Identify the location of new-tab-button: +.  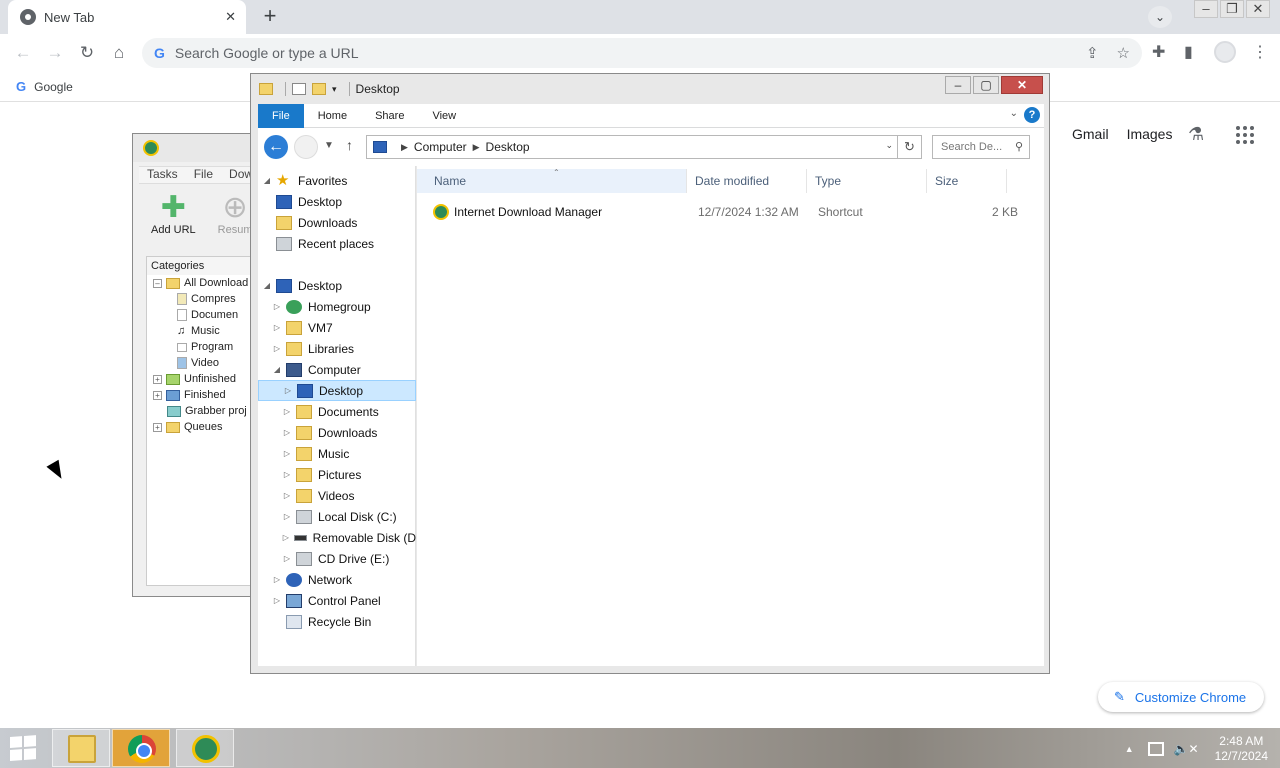
(270, 17).